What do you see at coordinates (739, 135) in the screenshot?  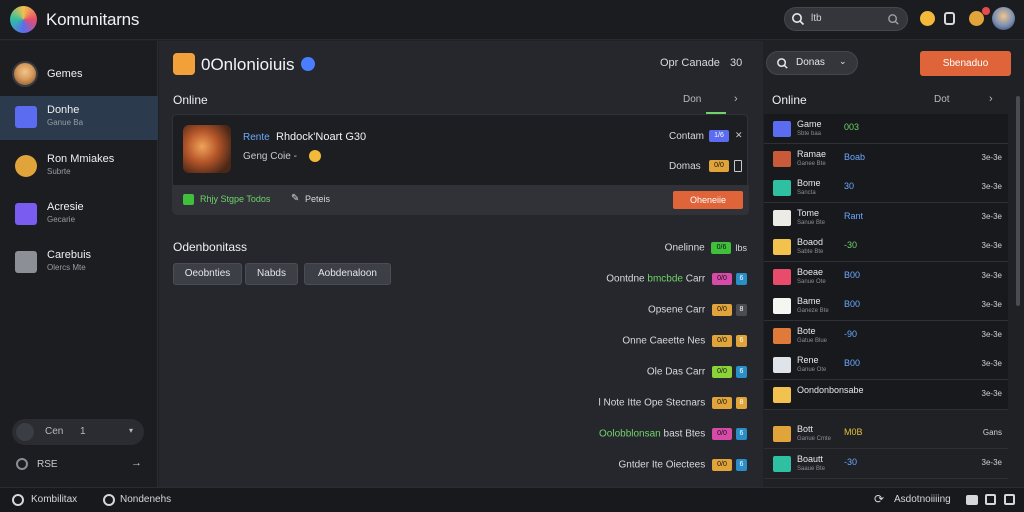 I see `close-icon: ✕` at bounding box center [739, 135].